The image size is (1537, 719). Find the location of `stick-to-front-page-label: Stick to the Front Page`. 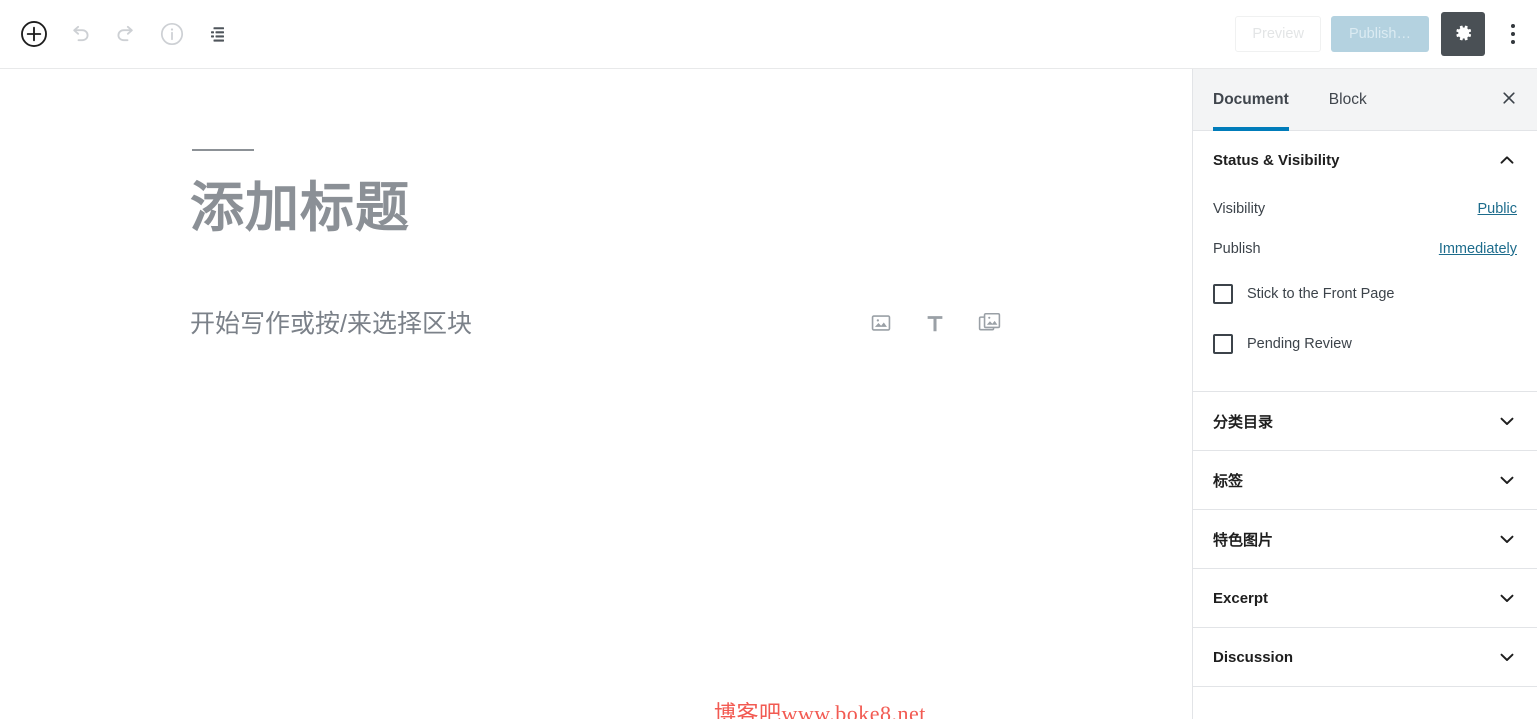

stick-to-front-page-label: Stick to the Front Page is located at coordinates (1321, 294).